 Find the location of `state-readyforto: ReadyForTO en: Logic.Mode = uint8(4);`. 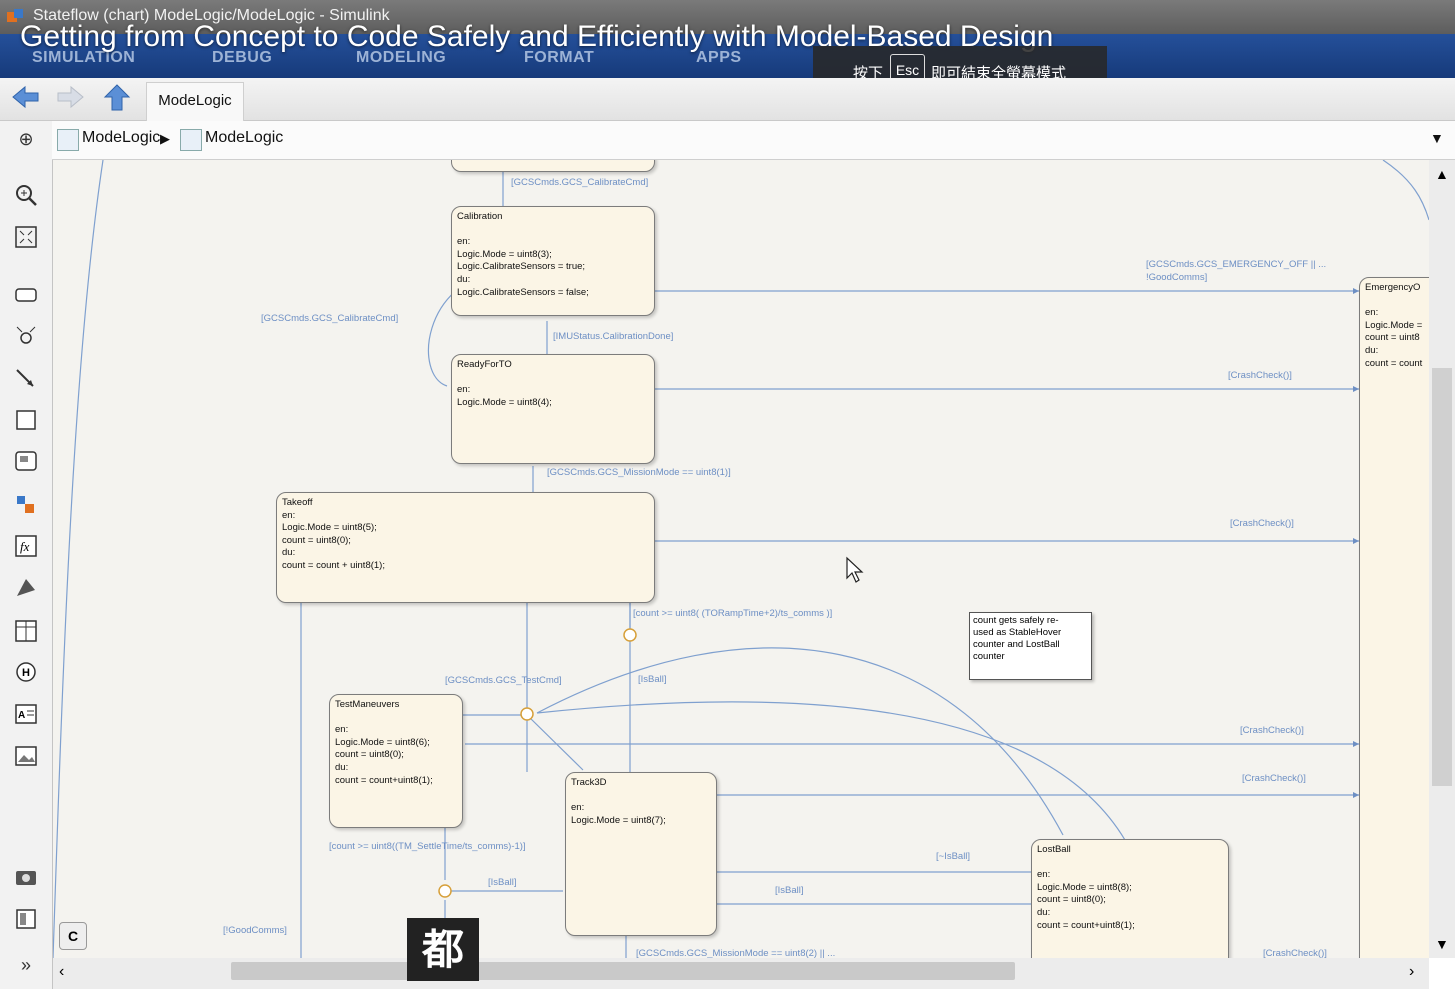

state-readyforto: ReadyForTO en: Logic.Mode = uint8(4); is located at coordinates (553, 409).